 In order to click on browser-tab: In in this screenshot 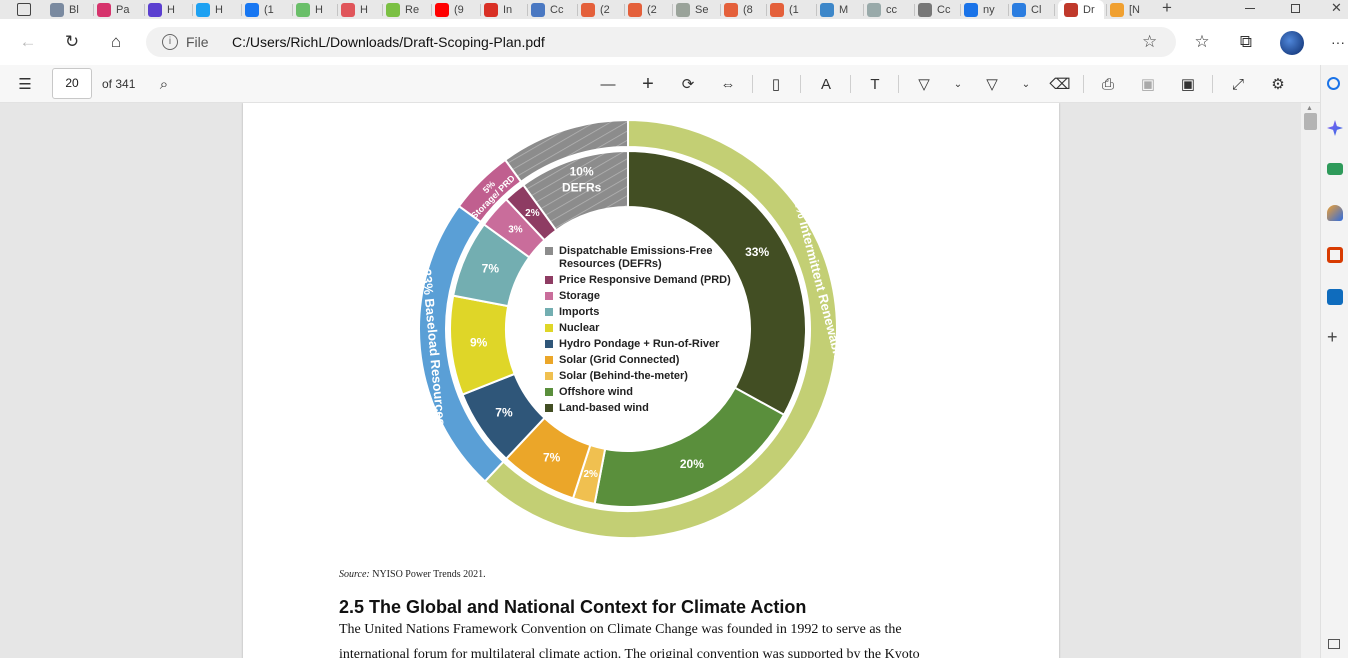, I will do `click(506, 9)`.